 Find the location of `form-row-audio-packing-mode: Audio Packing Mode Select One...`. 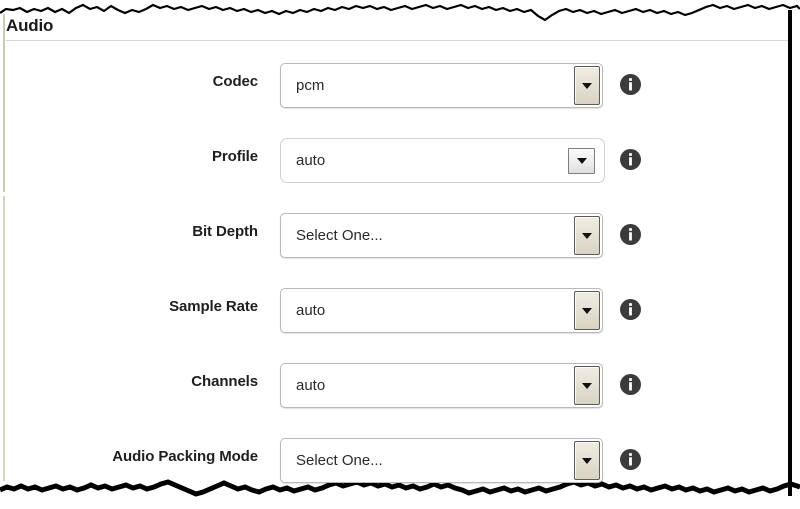

form-row-audio-packing-mode: Audio Packing Mode Select One... is located at coordinates (400, 469).